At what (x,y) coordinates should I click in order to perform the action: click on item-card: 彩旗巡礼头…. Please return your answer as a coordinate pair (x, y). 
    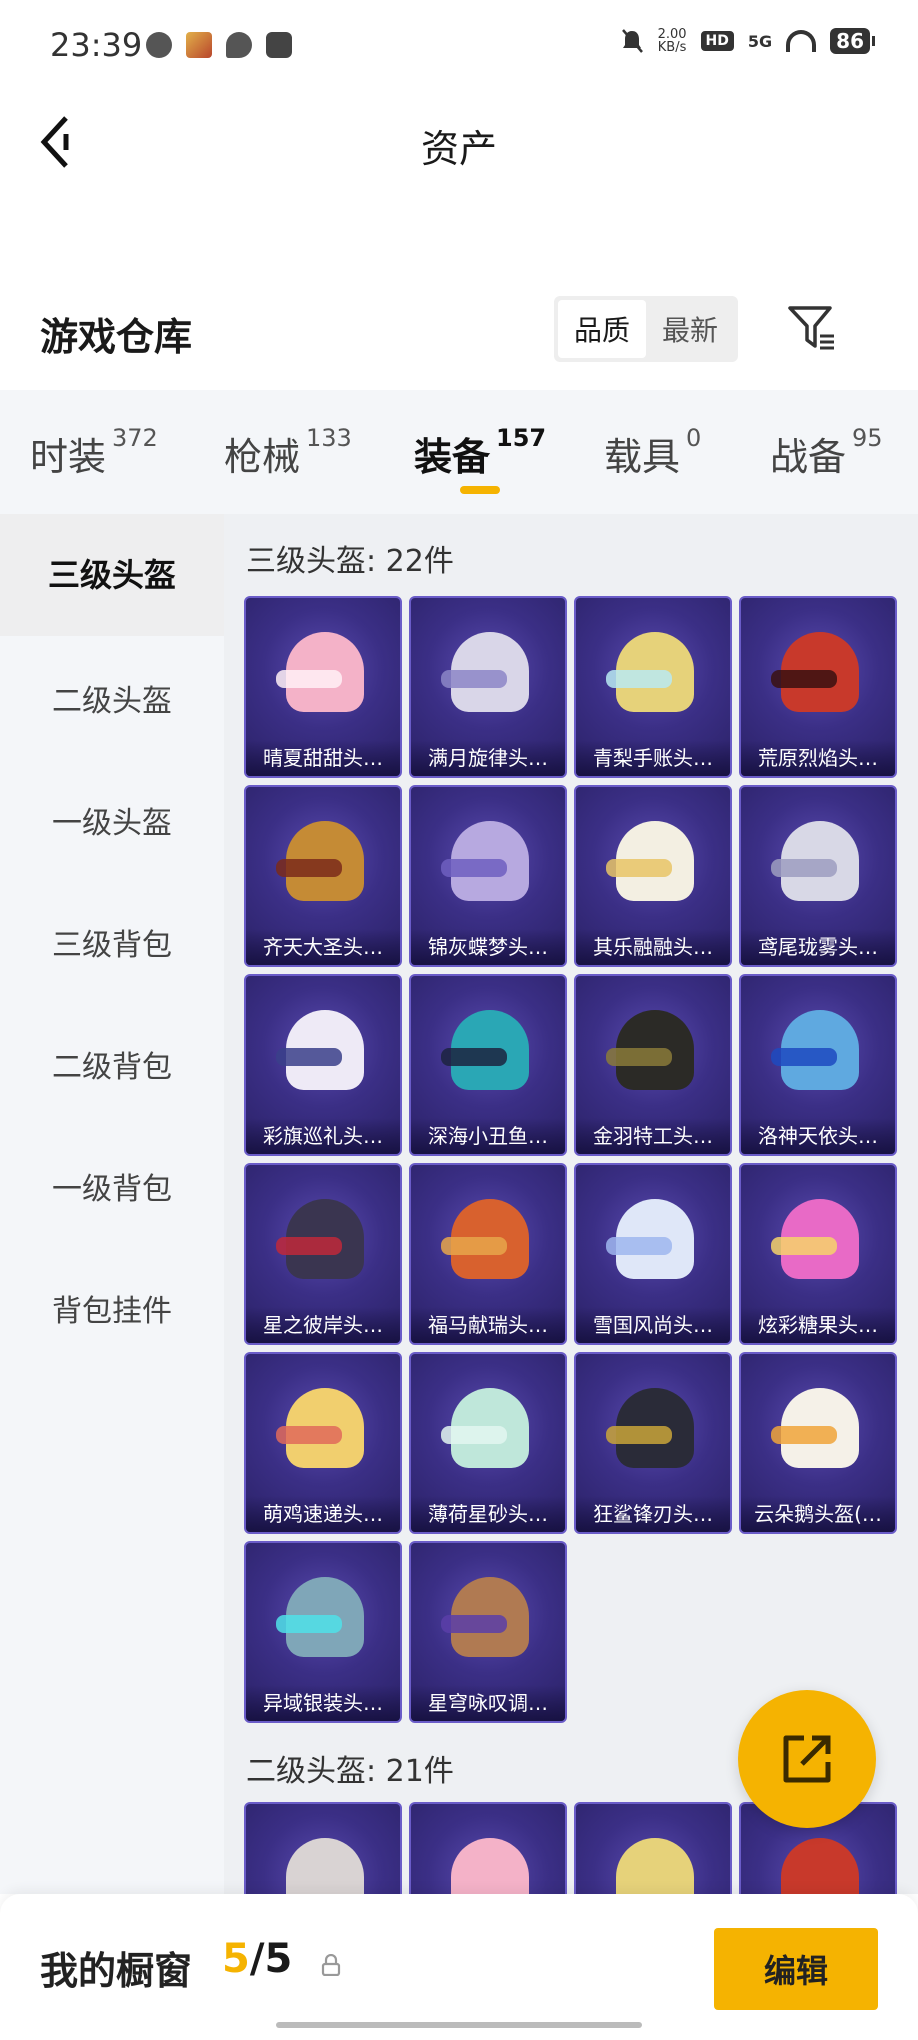
    Looking at the image, I should click on (323, 1065).